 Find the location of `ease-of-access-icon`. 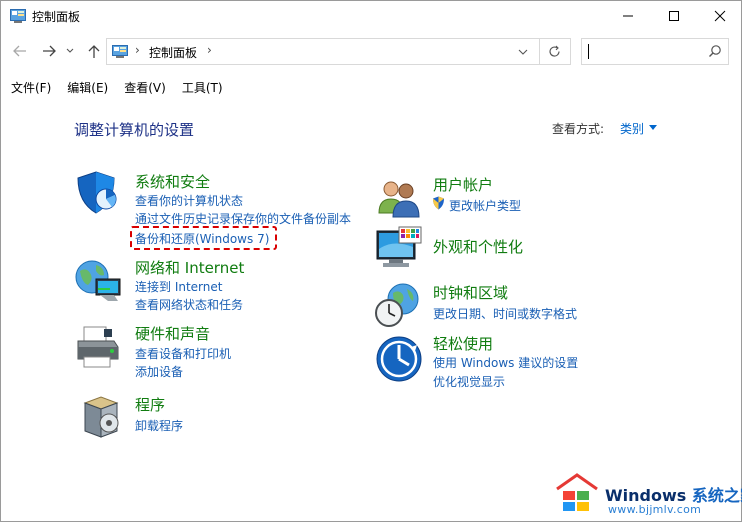

ease-of-access-icon is located at coordinates (399, 359).